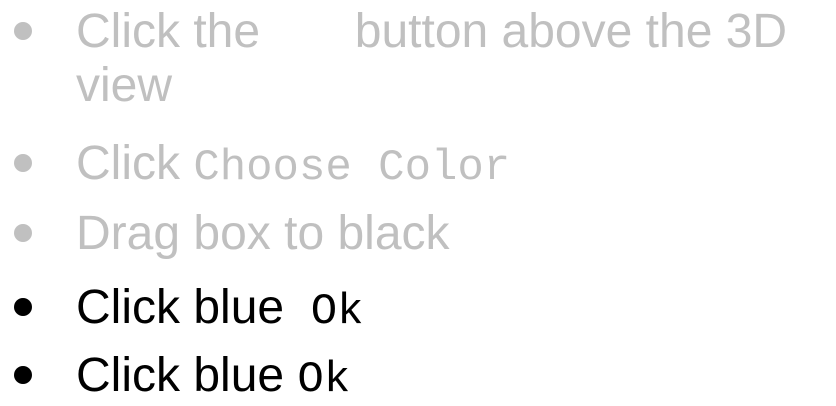 This screenshot has width=836, height=406. I want to click on button-placeholder-icon, so click(307, 34).